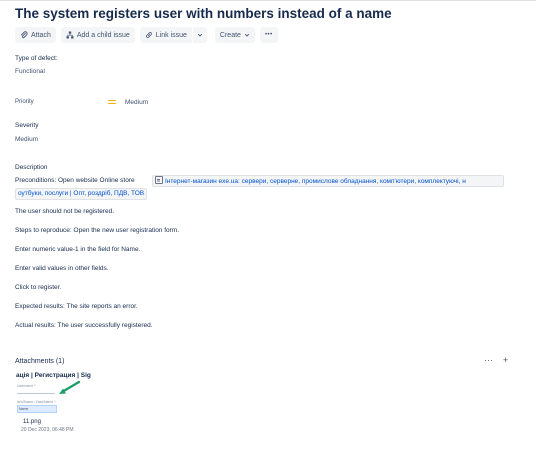 The height and width of the screenshot is (449, 536). I want to click on thumbnail-title: ація | Регистрация | Sig, so click(53, 375).